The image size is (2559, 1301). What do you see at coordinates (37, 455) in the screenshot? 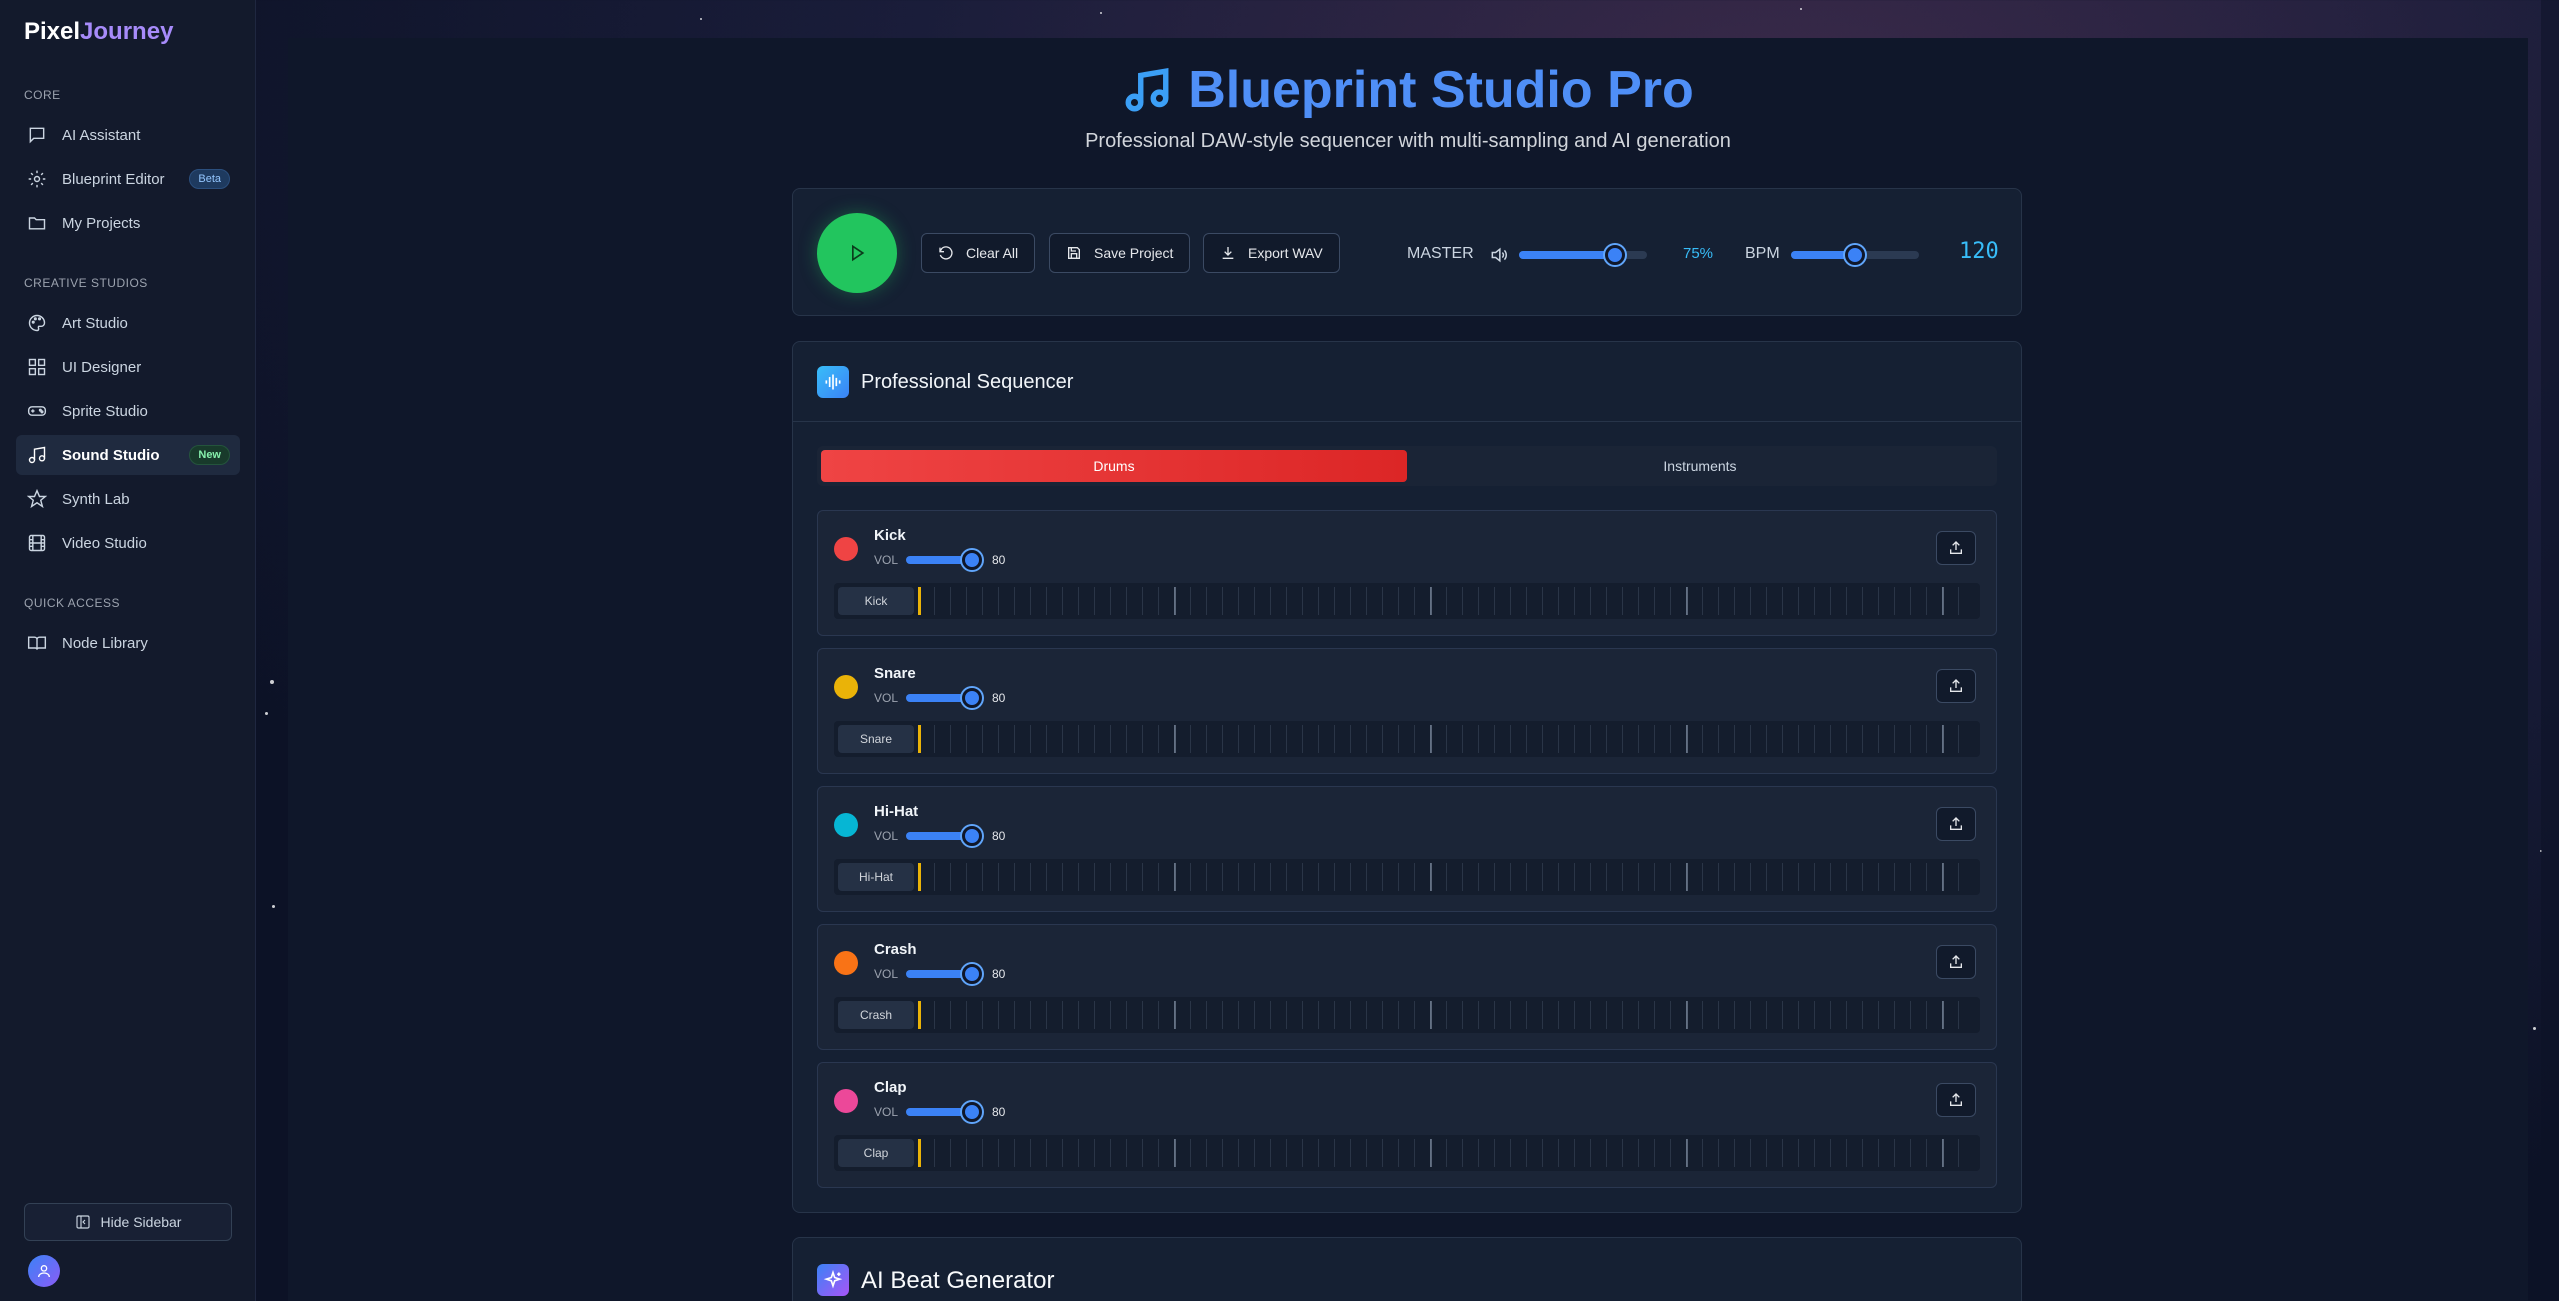
I see `music-icon` at bounding box center [37, 455].